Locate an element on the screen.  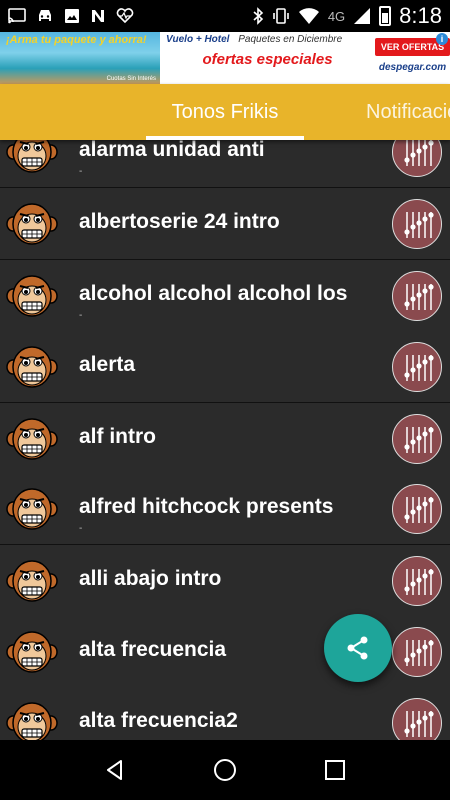
ad-offer: ofertas especiales is located at coordinates (267, 59).